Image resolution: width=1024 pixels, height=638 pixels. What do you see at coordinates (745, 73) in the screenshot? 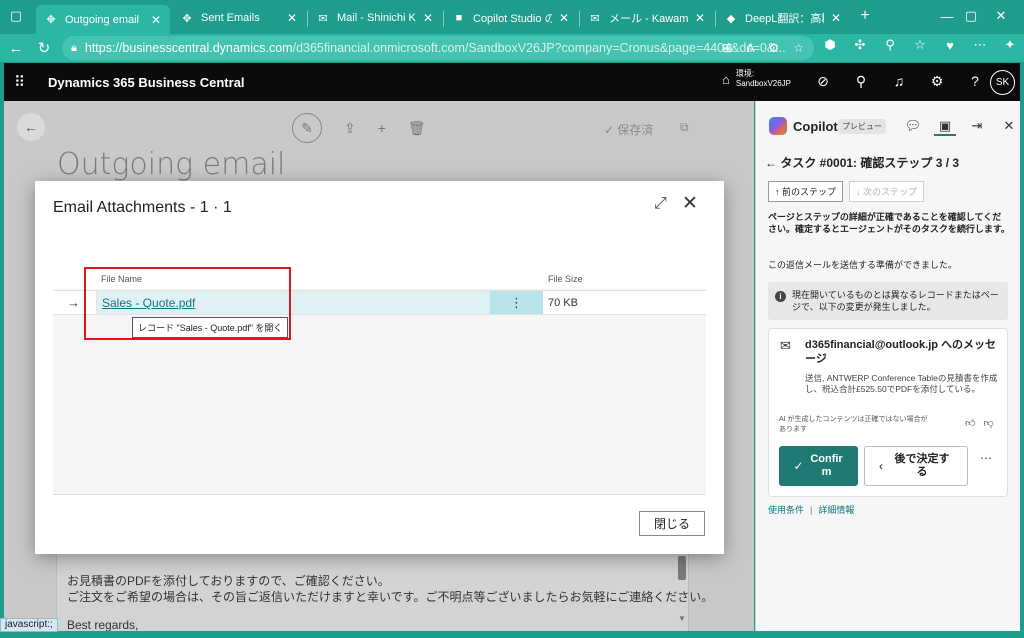
I see `environment-label: 環境:` at bounding box center [745, 73].